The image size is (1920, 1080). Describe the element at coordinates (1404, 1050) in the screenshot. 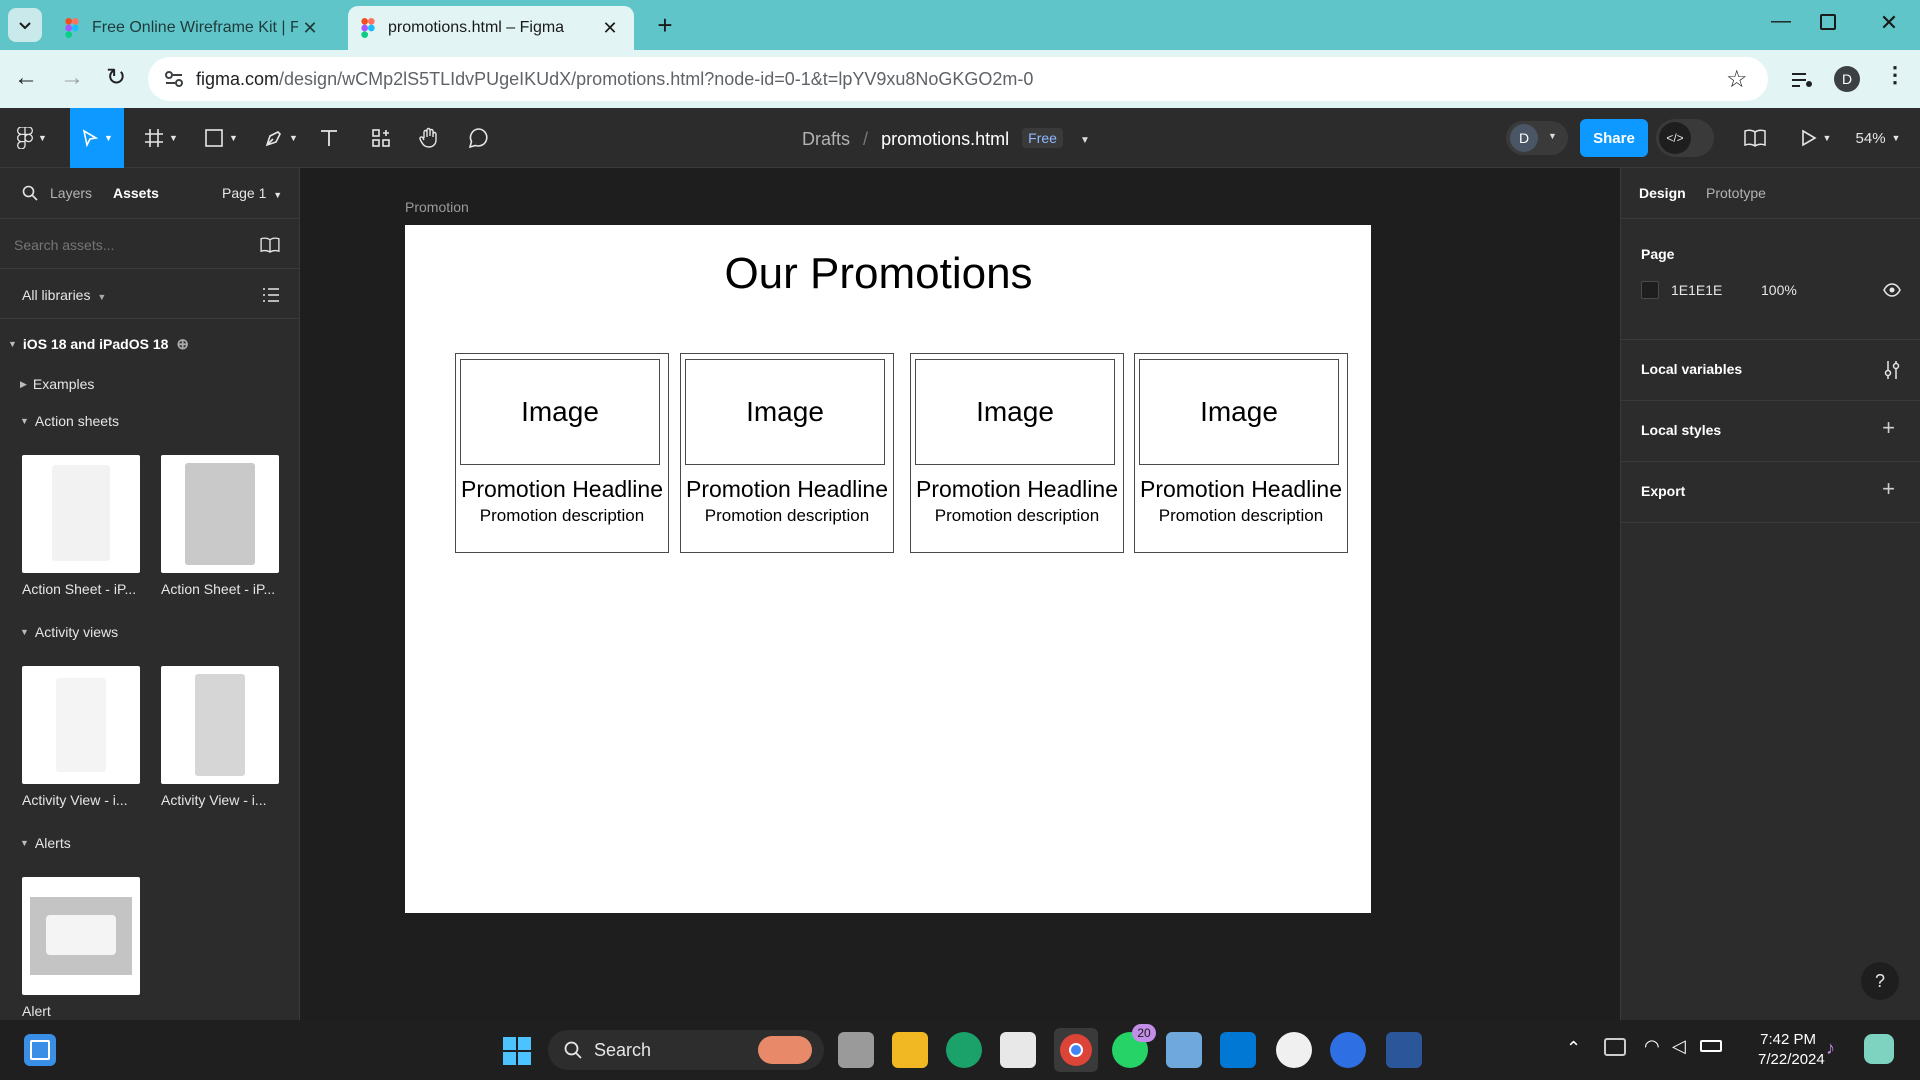

I see `word-icon` at that location.